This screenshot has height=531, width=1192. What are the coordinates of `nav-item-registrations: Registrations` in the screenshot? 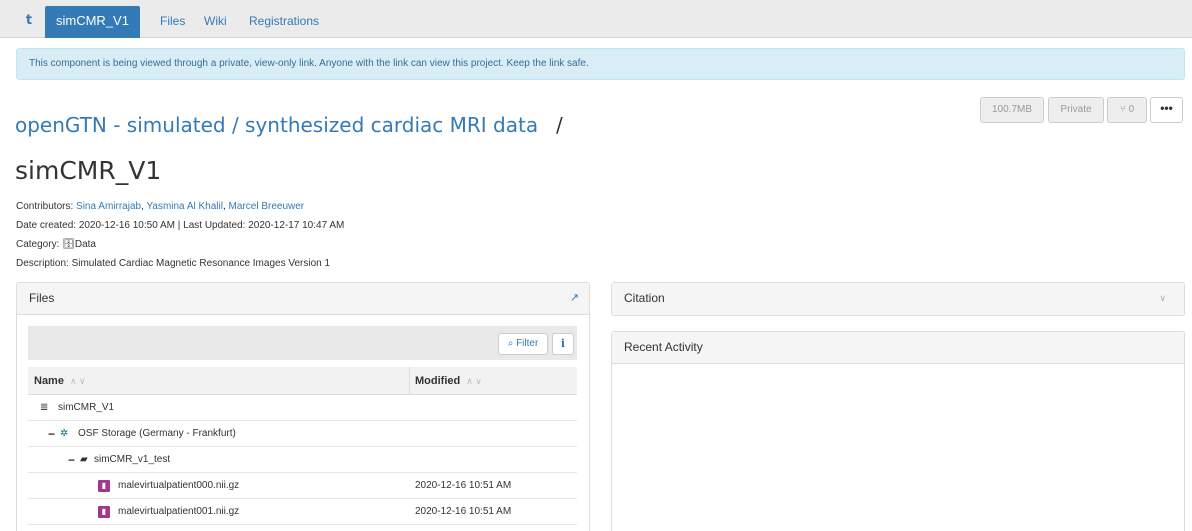 It's located at (284, 22).